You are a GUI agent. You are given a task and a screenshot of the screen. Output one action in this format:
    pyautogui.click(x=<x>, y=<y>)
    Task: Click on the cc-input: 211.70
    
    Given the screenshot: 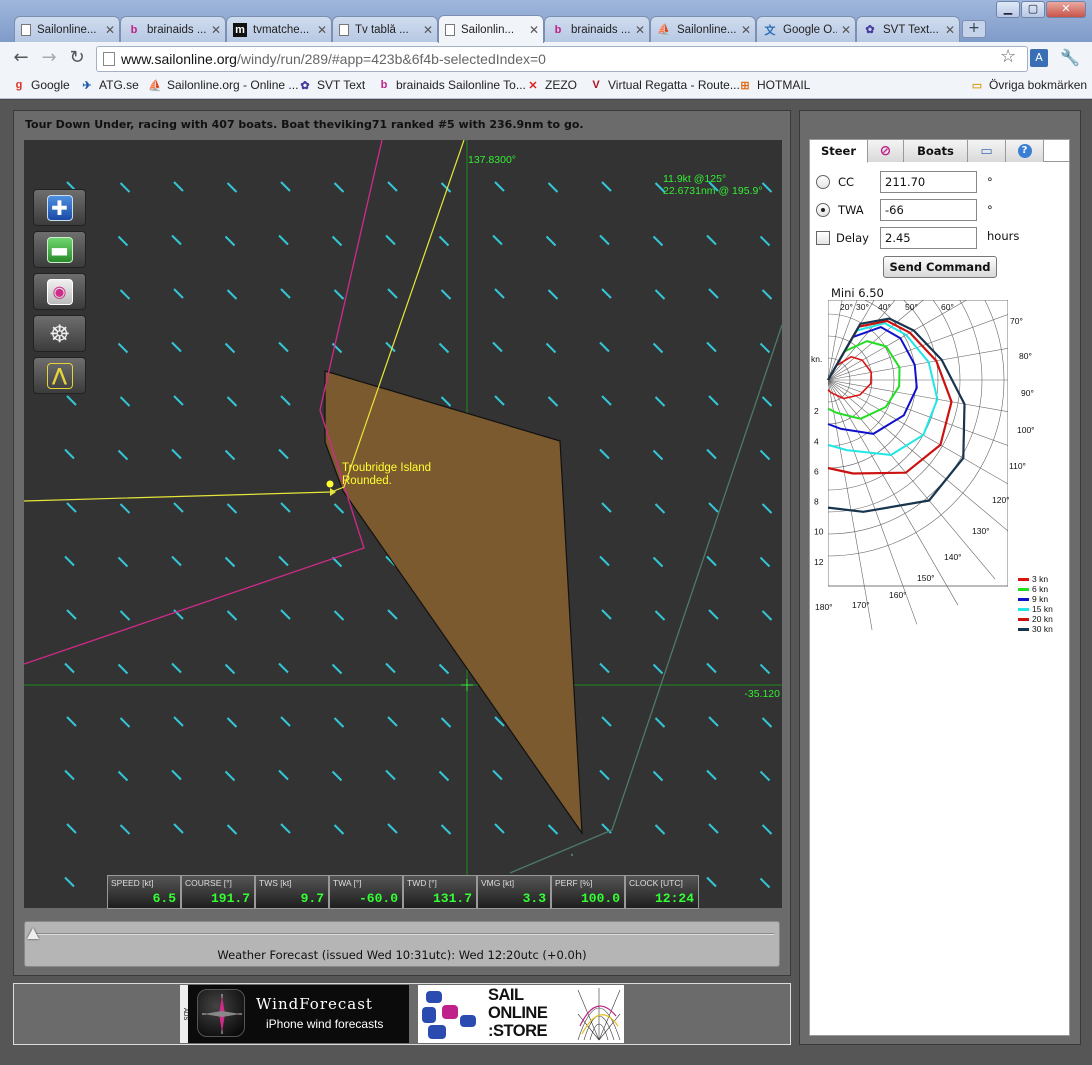 What is the action you would take?
    pyautogui.click(x=928, y=182)
    